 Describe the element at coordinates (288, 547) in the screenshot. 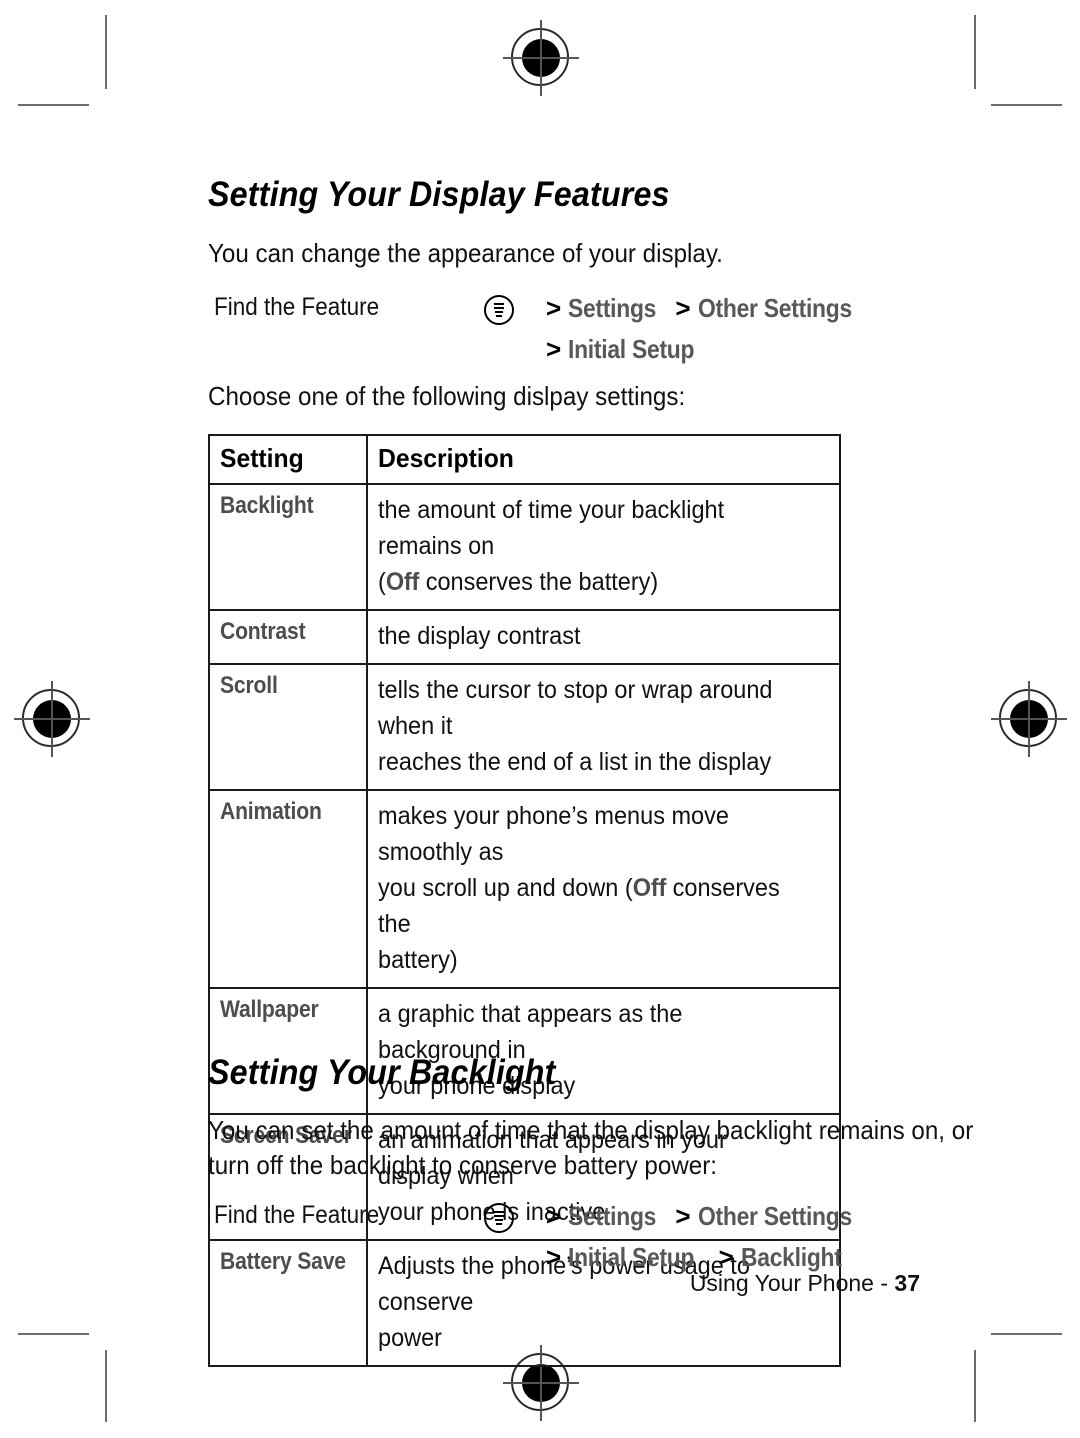

I see `setting-name-cell: Backlight` at that location.